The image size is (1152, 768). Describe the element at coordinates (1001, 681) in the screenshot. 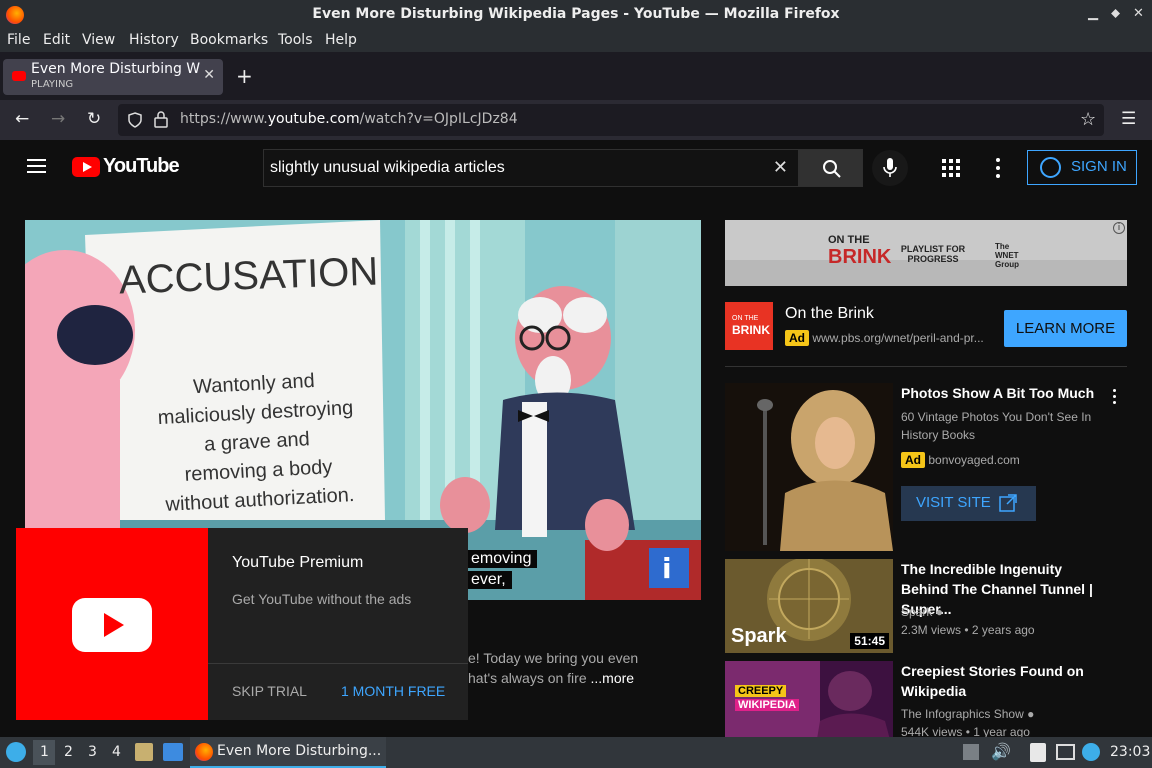

I see `card-title: Creepiest Stories Found on Wikipedia` at that location.